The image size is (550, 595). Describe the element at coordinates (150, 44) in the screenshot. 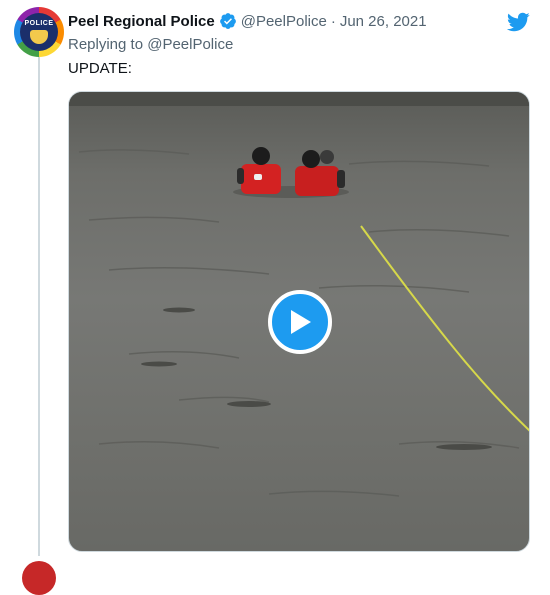

I see `replying-to-link: Replying to @PeelPolice` at that location.